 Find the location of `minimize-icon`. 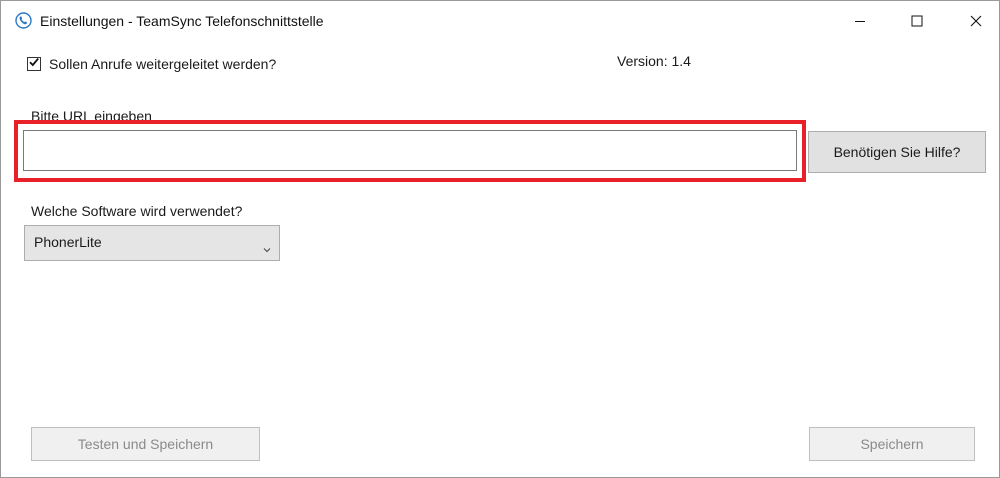

minimize-icon is located at coordinates (860, 21).